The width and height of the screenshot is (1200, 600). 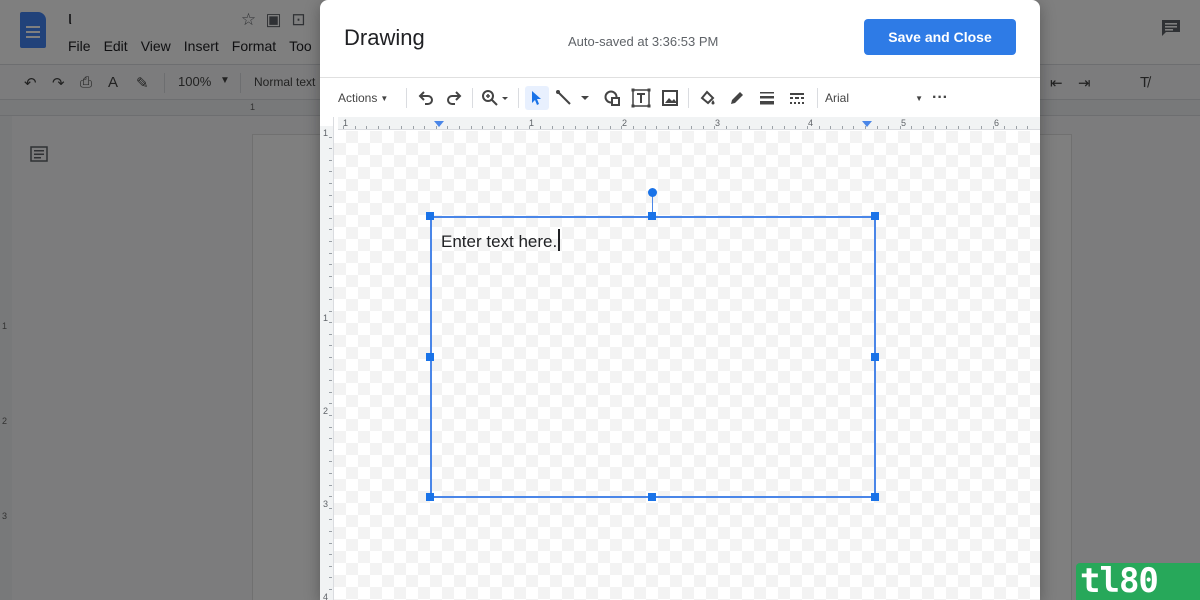 What do you see at coordinates (875, 216) in the screenshot?
I see `resize-handle-top-right` at bounding box center [875, 216].